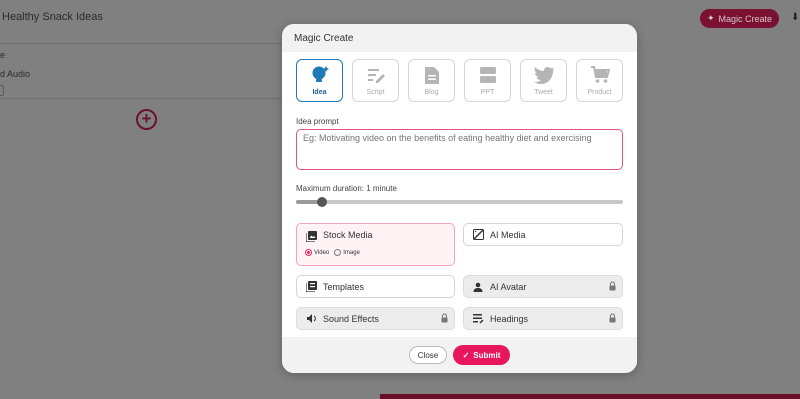 This screenshot has height=399, width=800. I want to click on image-radio: Image, so click(347, 252).